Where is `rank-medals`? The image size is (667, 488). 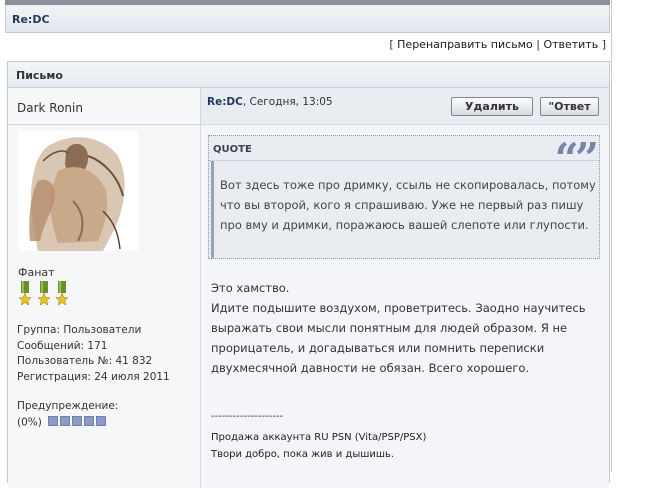
rank-medals is located at coordinates (44, 293).